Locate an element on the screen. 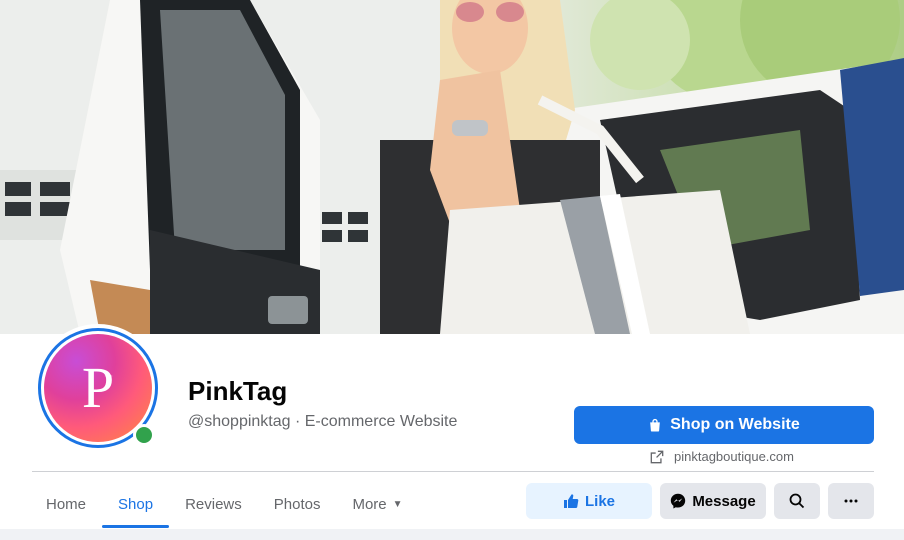 This screenshot has height=540, width=904. like-button: Like is located at coordinates (589, 501).